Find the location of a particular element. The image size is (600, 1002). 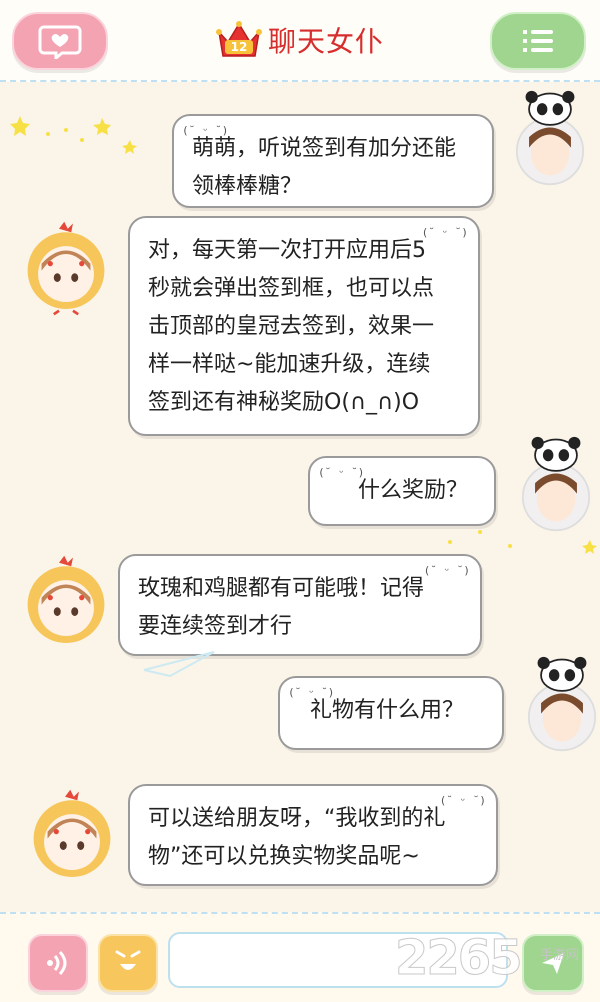

chat-bubble-user: (˘ ᵕ ˘) 礼物有什么用？ is located at coordinates (391, 713).